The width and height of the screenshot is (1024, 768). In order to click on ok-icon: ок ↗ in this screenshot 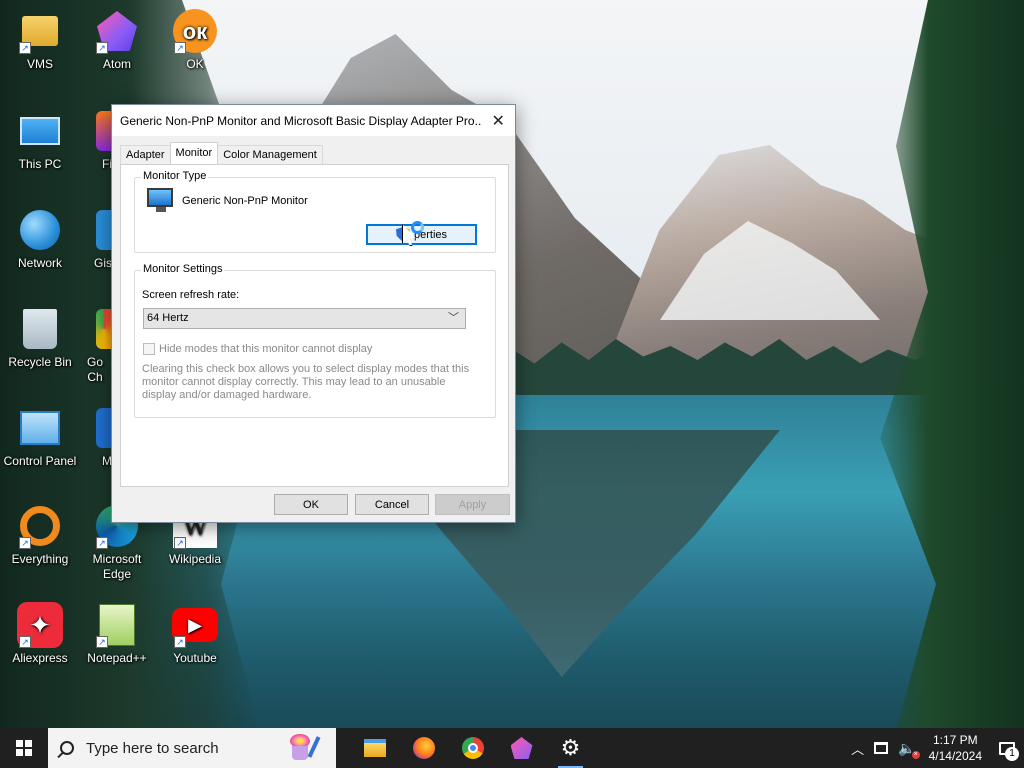, I will do `click(195, 31)`.